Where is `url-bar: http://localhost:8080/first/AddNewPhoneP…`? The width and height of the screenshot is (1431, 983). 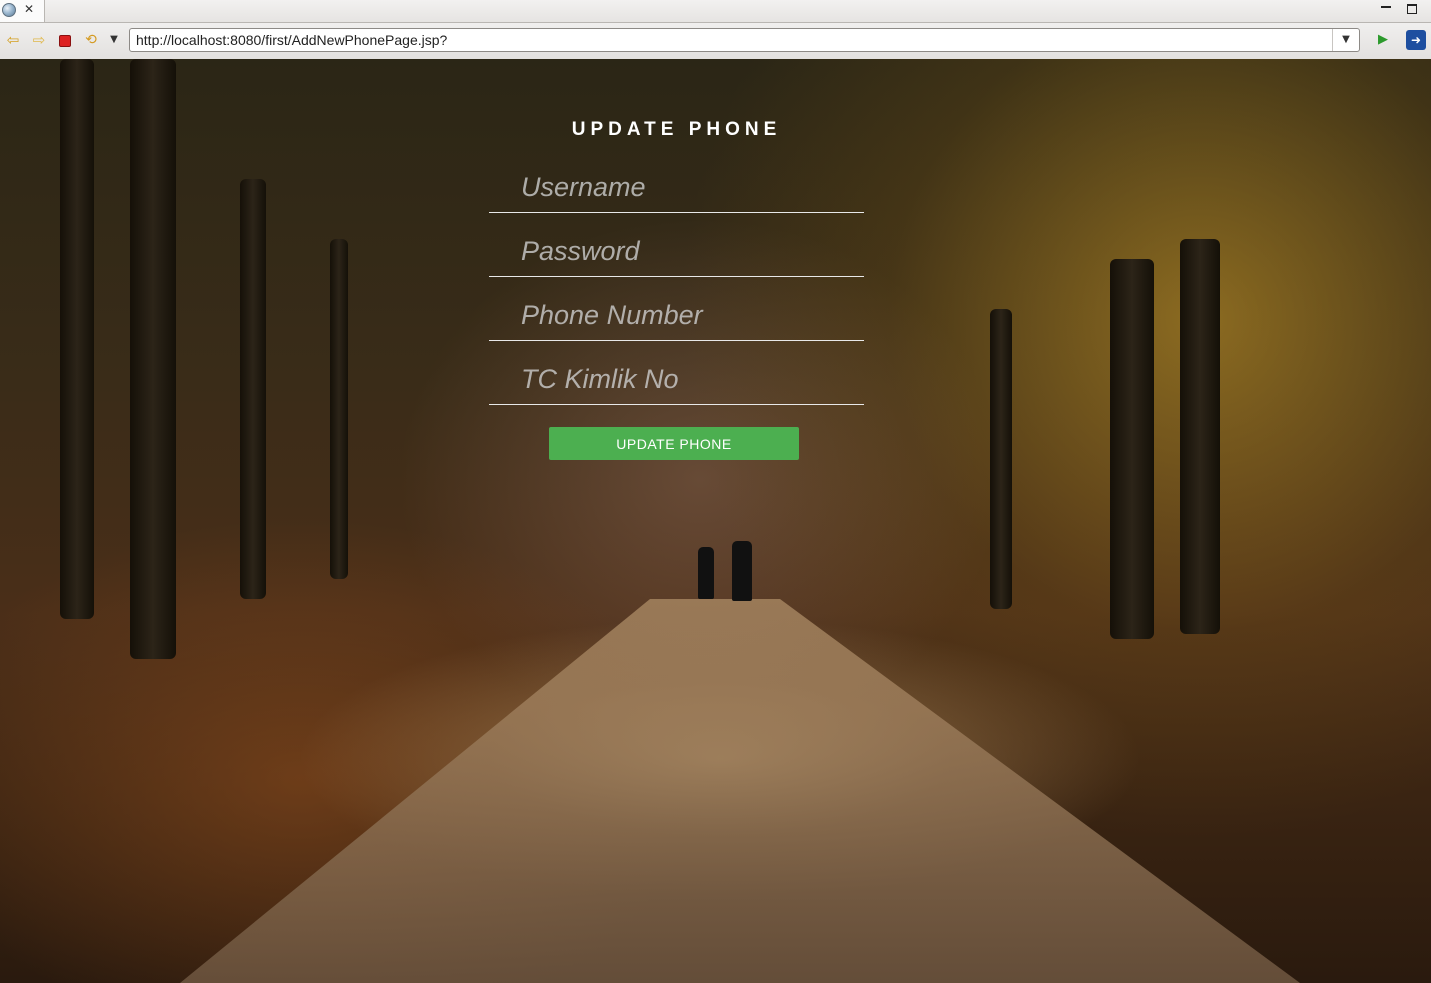
url-bar: http://localhost:8080/first/AddNewPhoneP… is located at coordinates (744, 40).